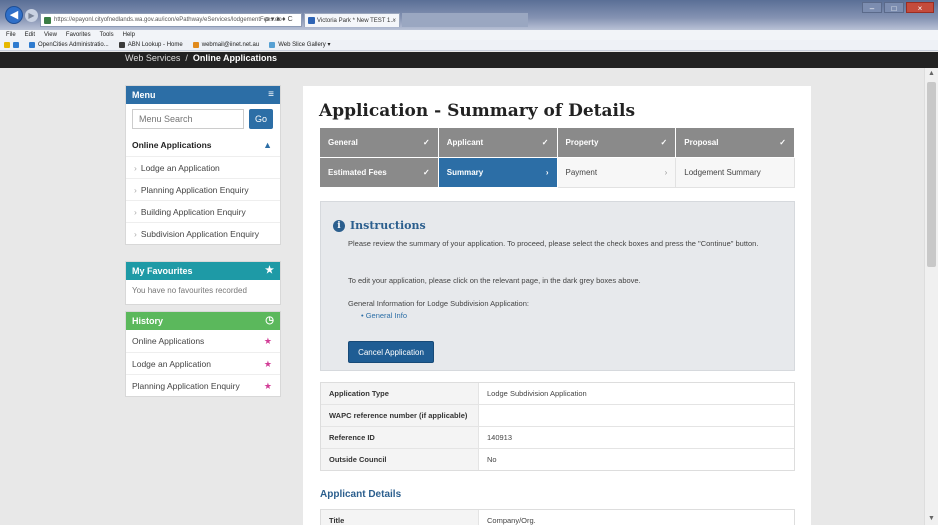  I want to click on sidebar-item-building-enquiry: › Building Application Enquiry, so click(203, 211).